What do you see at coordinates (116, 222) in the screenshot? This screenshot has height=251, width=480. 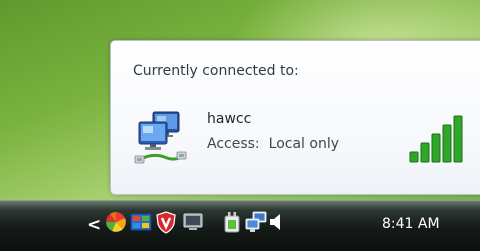 I see `pinwheel-app-icon` at bounding box center [116, 222].